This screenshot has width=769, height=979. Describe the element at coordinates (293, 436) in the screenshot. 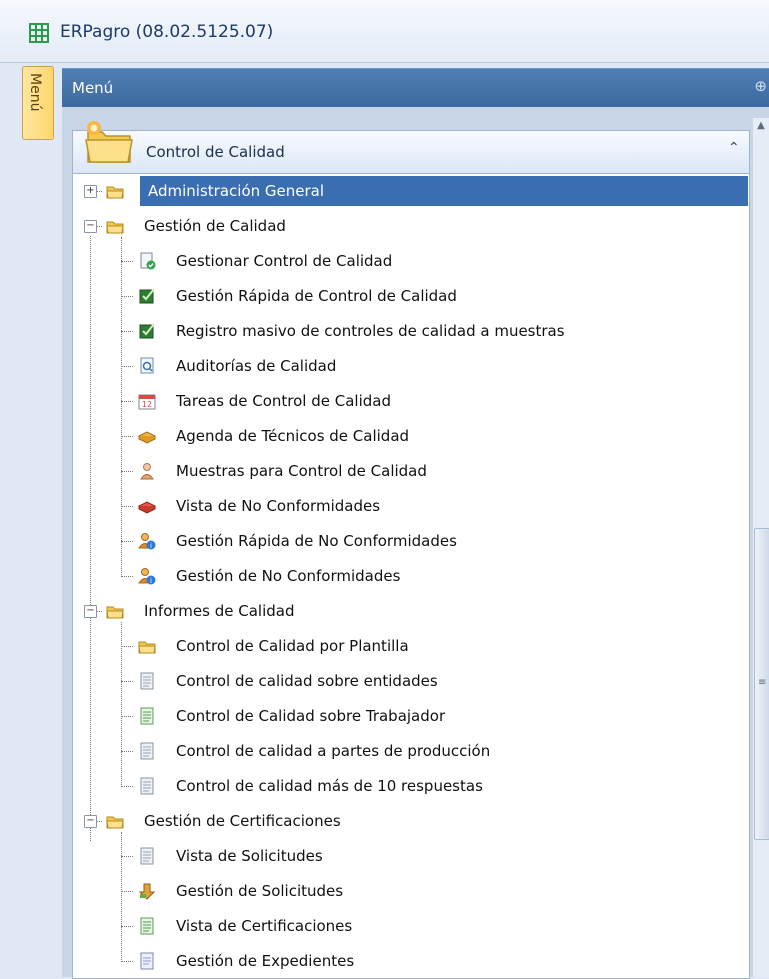

I see `tree-node-label: Agenda de Técnicos de Calidad` at that location.